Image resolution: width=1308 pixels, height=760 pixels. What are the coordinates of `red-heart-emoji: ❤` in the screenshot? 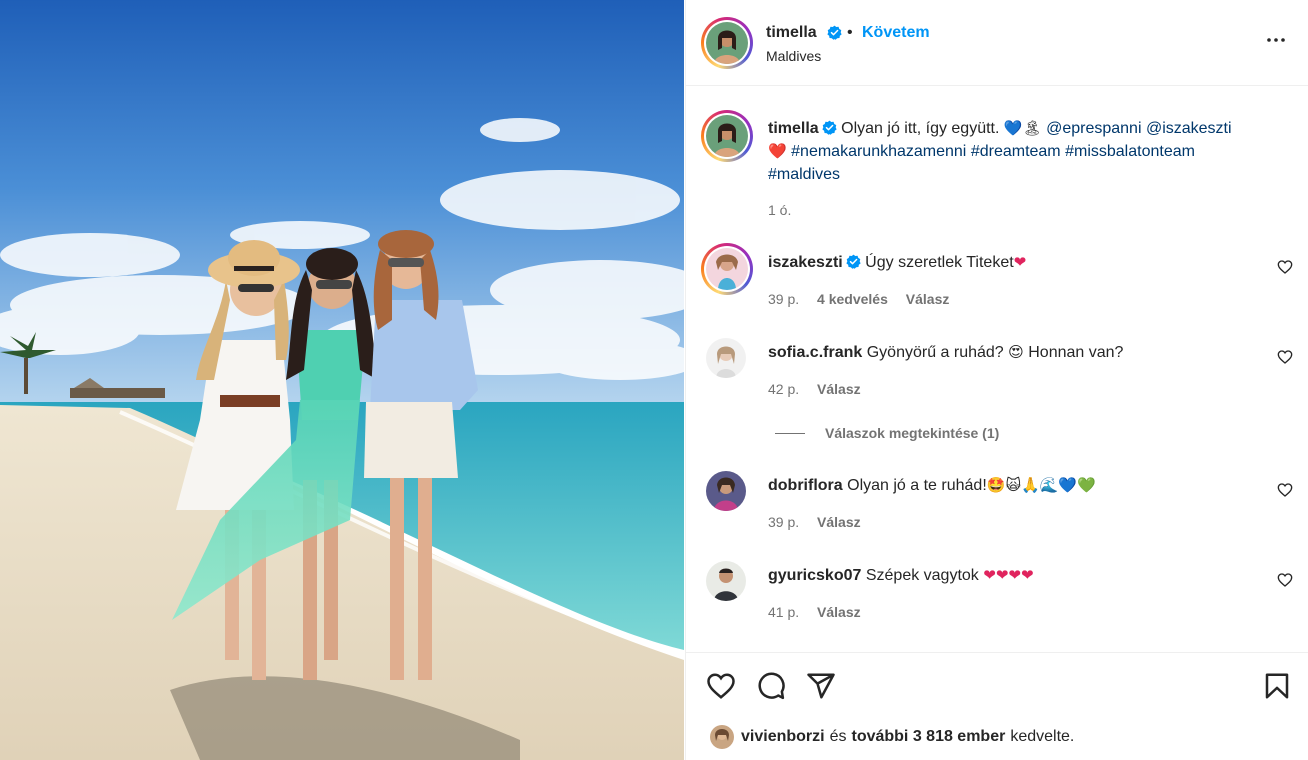 It's located at (1020, 262).